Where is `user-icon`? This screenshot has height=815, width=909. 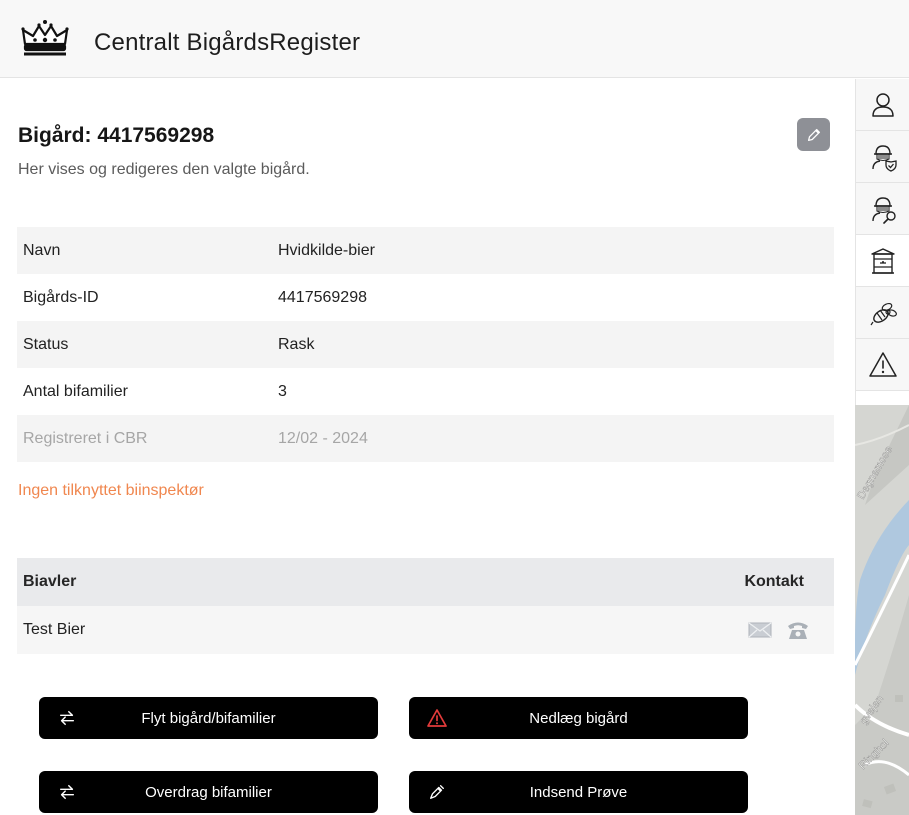
user-icon is located at coordinates (883, 104).